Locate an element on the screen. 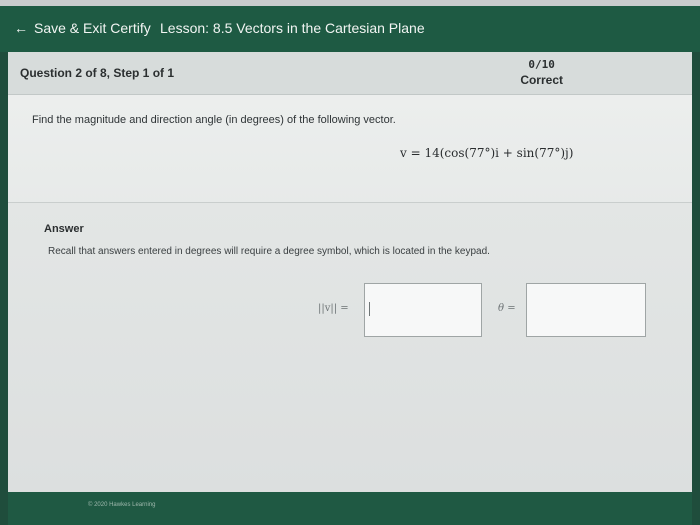  save-exit-label: Save & Exit Certify is located at coordinates (92, 28).